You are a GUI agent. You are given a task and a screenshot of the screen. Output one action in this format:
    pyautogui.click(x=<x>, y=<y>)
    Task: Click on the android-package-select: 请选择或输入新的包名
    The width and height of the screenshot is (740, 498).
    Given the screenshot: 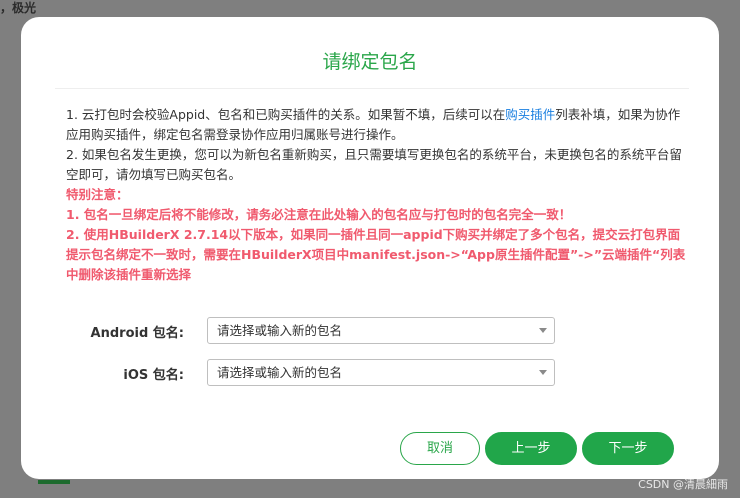 What is the action you would take?
    pyautogui.click(x=381, y=330)
    